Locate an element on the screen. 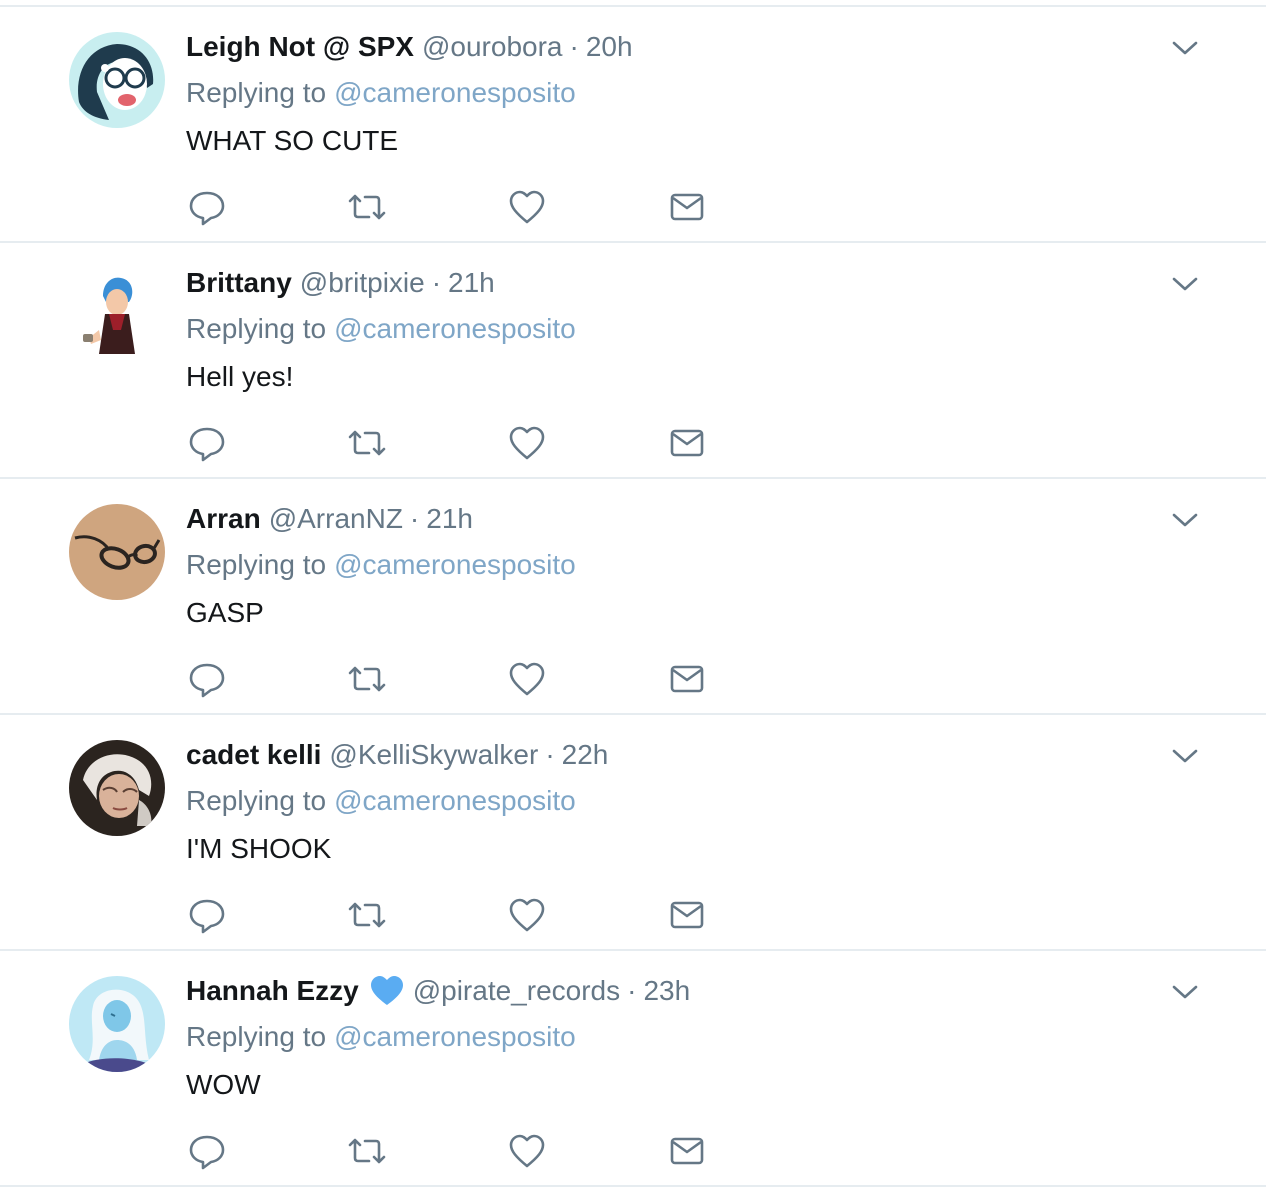 The width and height of the screenshot is (1266, 1190). display-name: Hannah Ezzy is located at coordinates (272, 991).